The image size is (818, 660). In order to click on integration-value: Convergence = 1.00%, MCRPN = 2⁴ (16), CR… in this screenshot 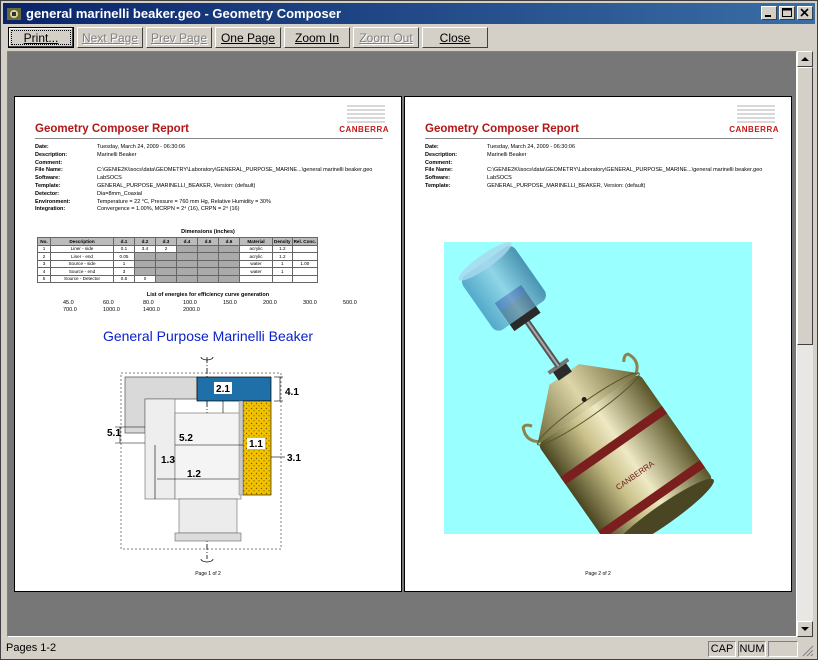, I will do `click(168, 209)`.